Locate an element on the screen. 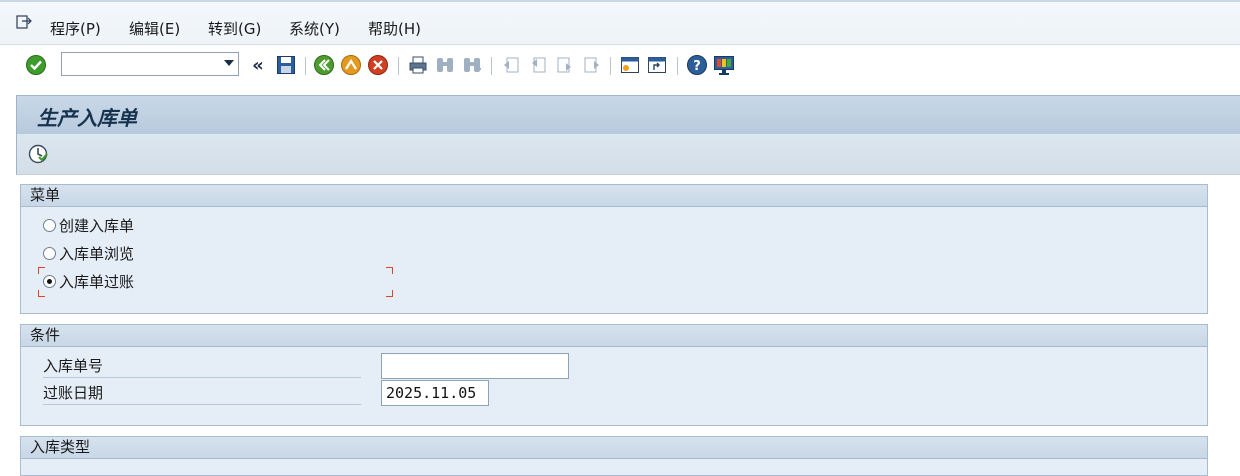  print-icon is located at coordinates (418, 65).